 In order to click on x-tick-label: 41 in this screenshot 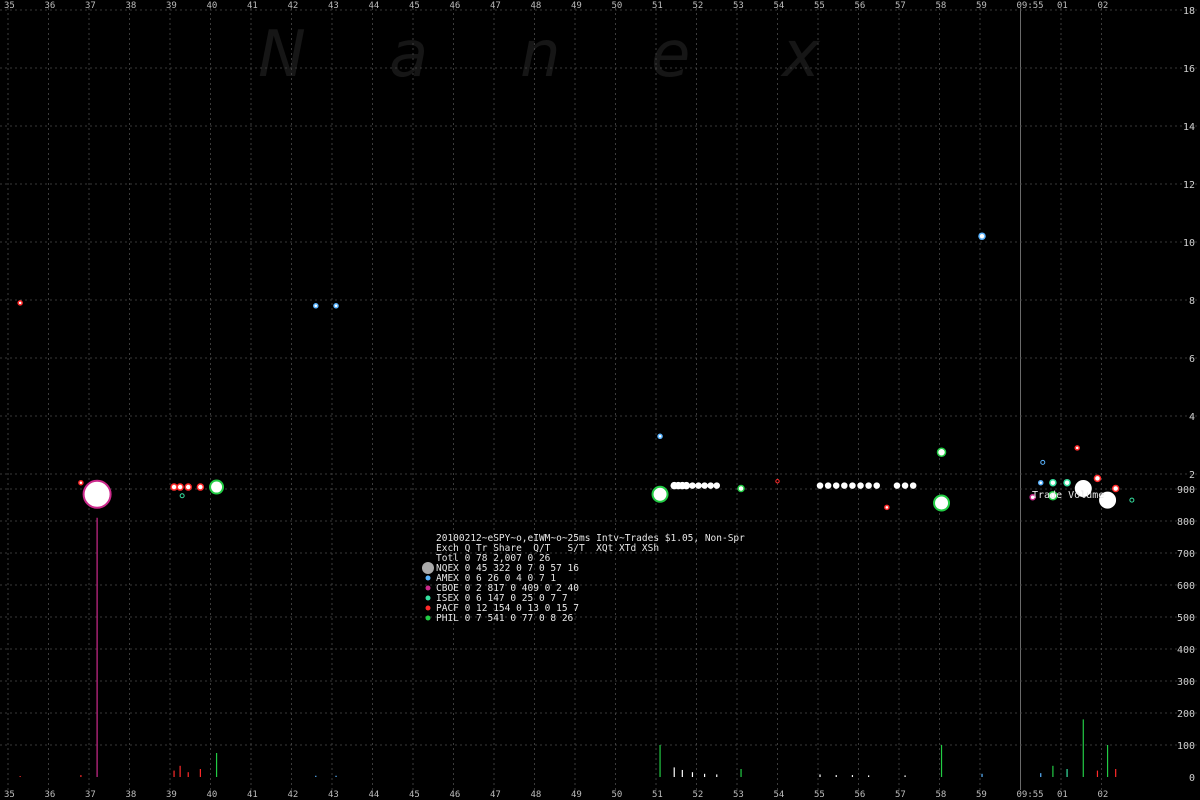, I will do `click(252, 795)`.